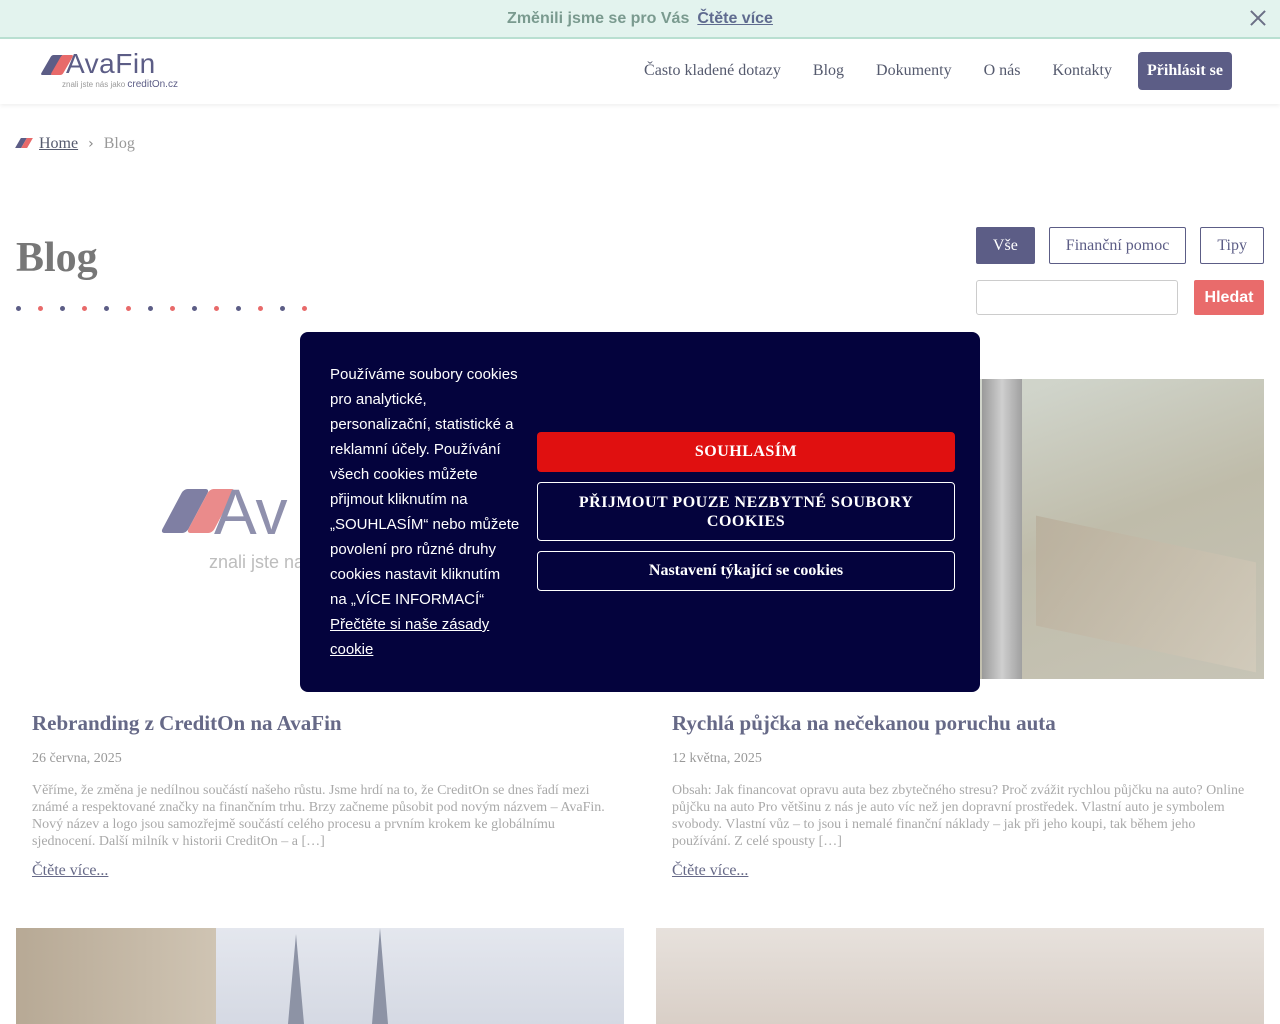  Describe the element at coordinates (1005, 245) in the screenshot. I see `filter-all: Vše` at that location.